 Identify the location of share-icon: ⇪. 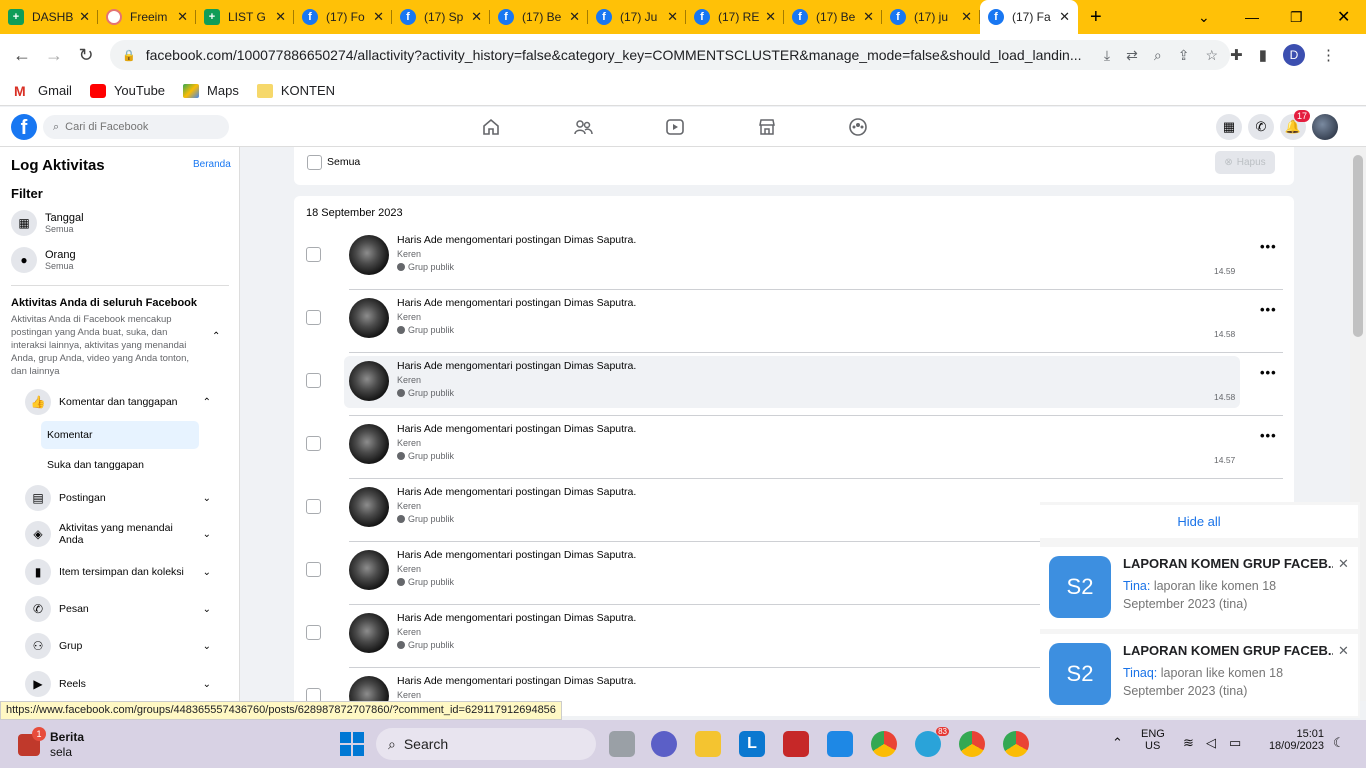
(1184, 55).